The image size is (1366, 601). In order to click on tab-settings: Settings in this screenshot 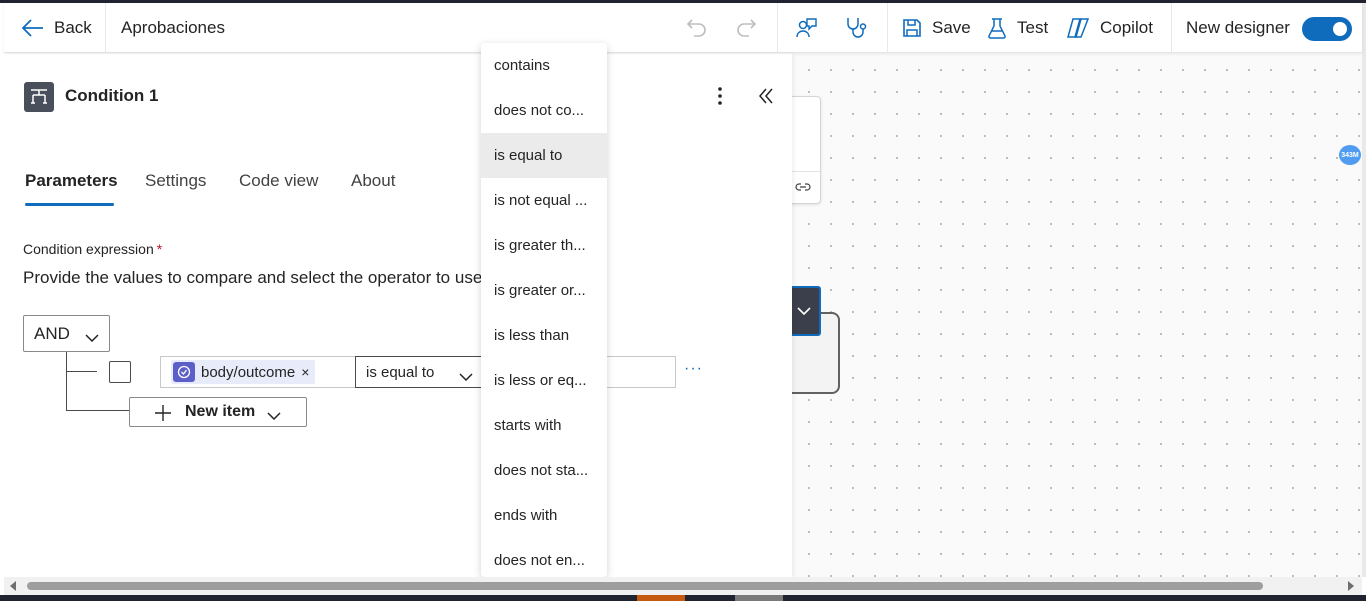, I will do `click(175, 181)`.